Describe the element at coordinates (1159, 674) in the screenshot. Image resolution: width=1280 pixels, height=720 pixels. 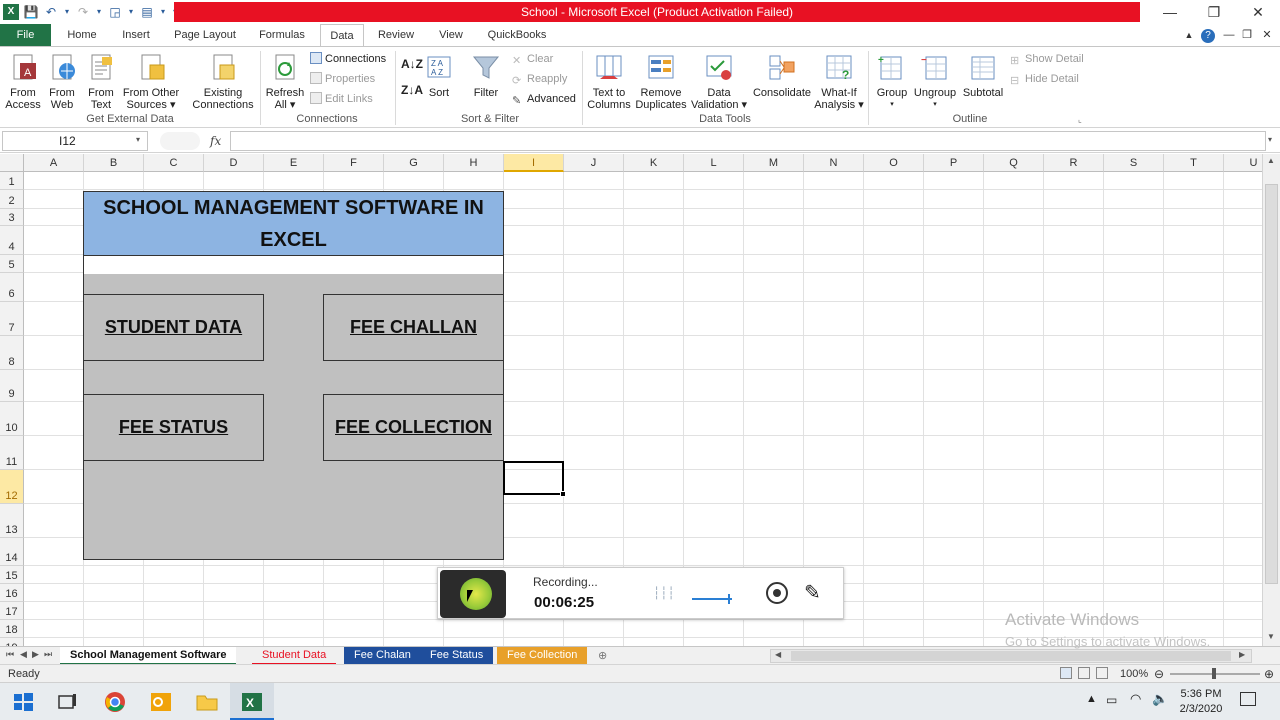
I see `zoom-out-icon: ⊖` at that location.